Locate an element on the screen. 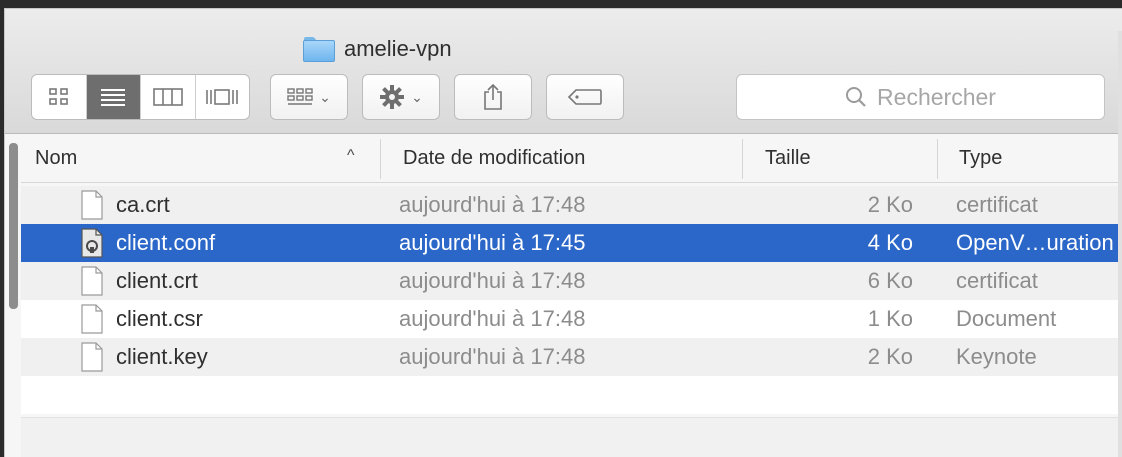 Image resolution: width=1122 pixels, height=457 pixels. column-header-date: Date de modification is located at coordinates (494, 158).